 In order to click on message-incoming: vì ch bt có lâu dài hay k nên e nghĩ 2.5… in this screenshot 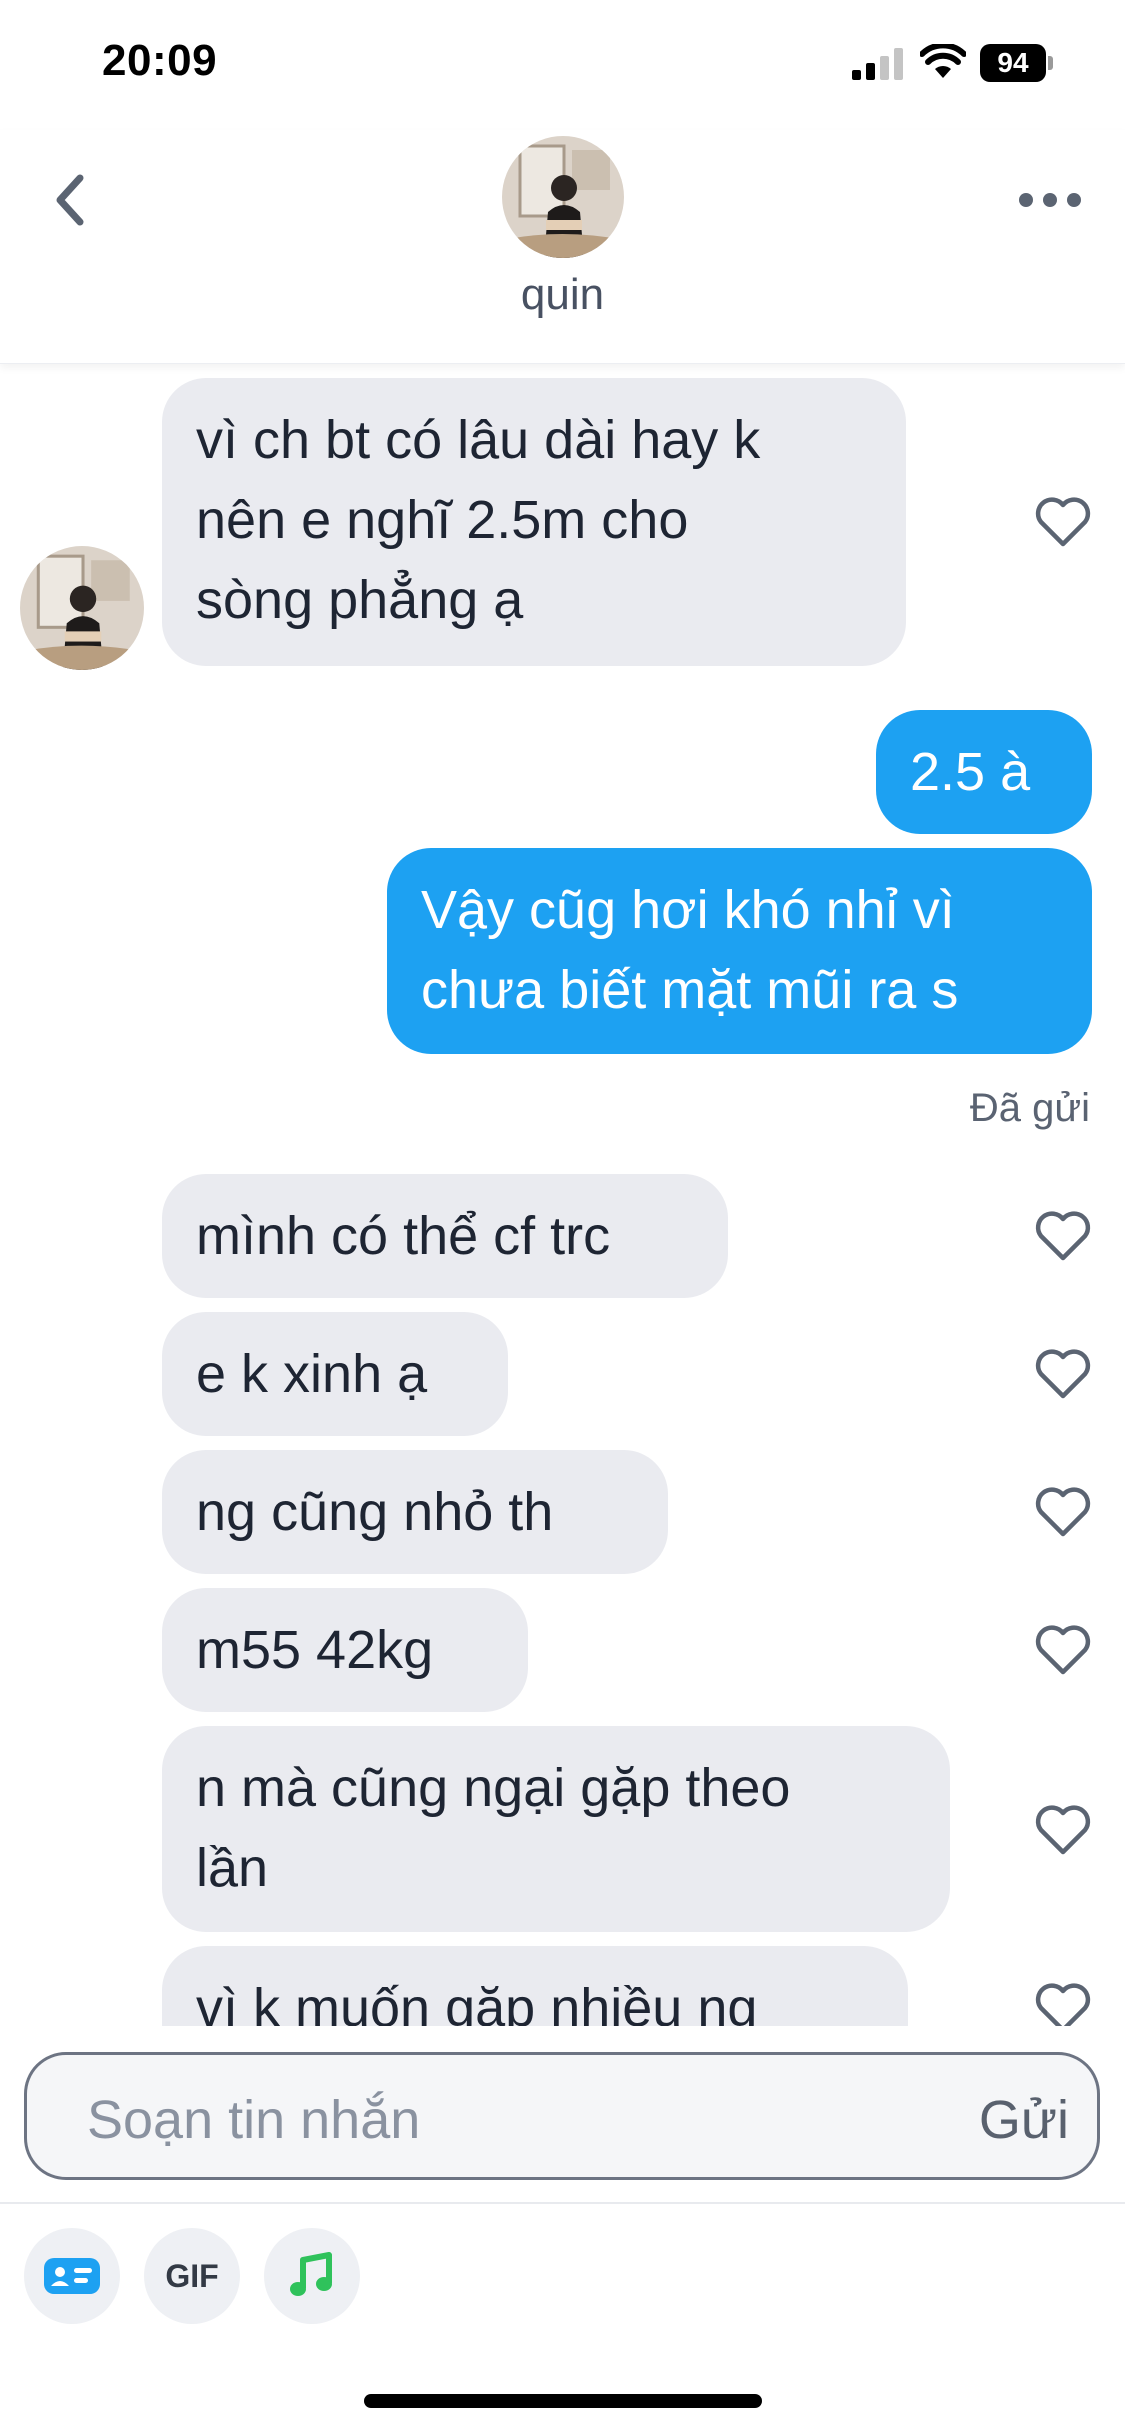, I will do `click(534, 522)`.